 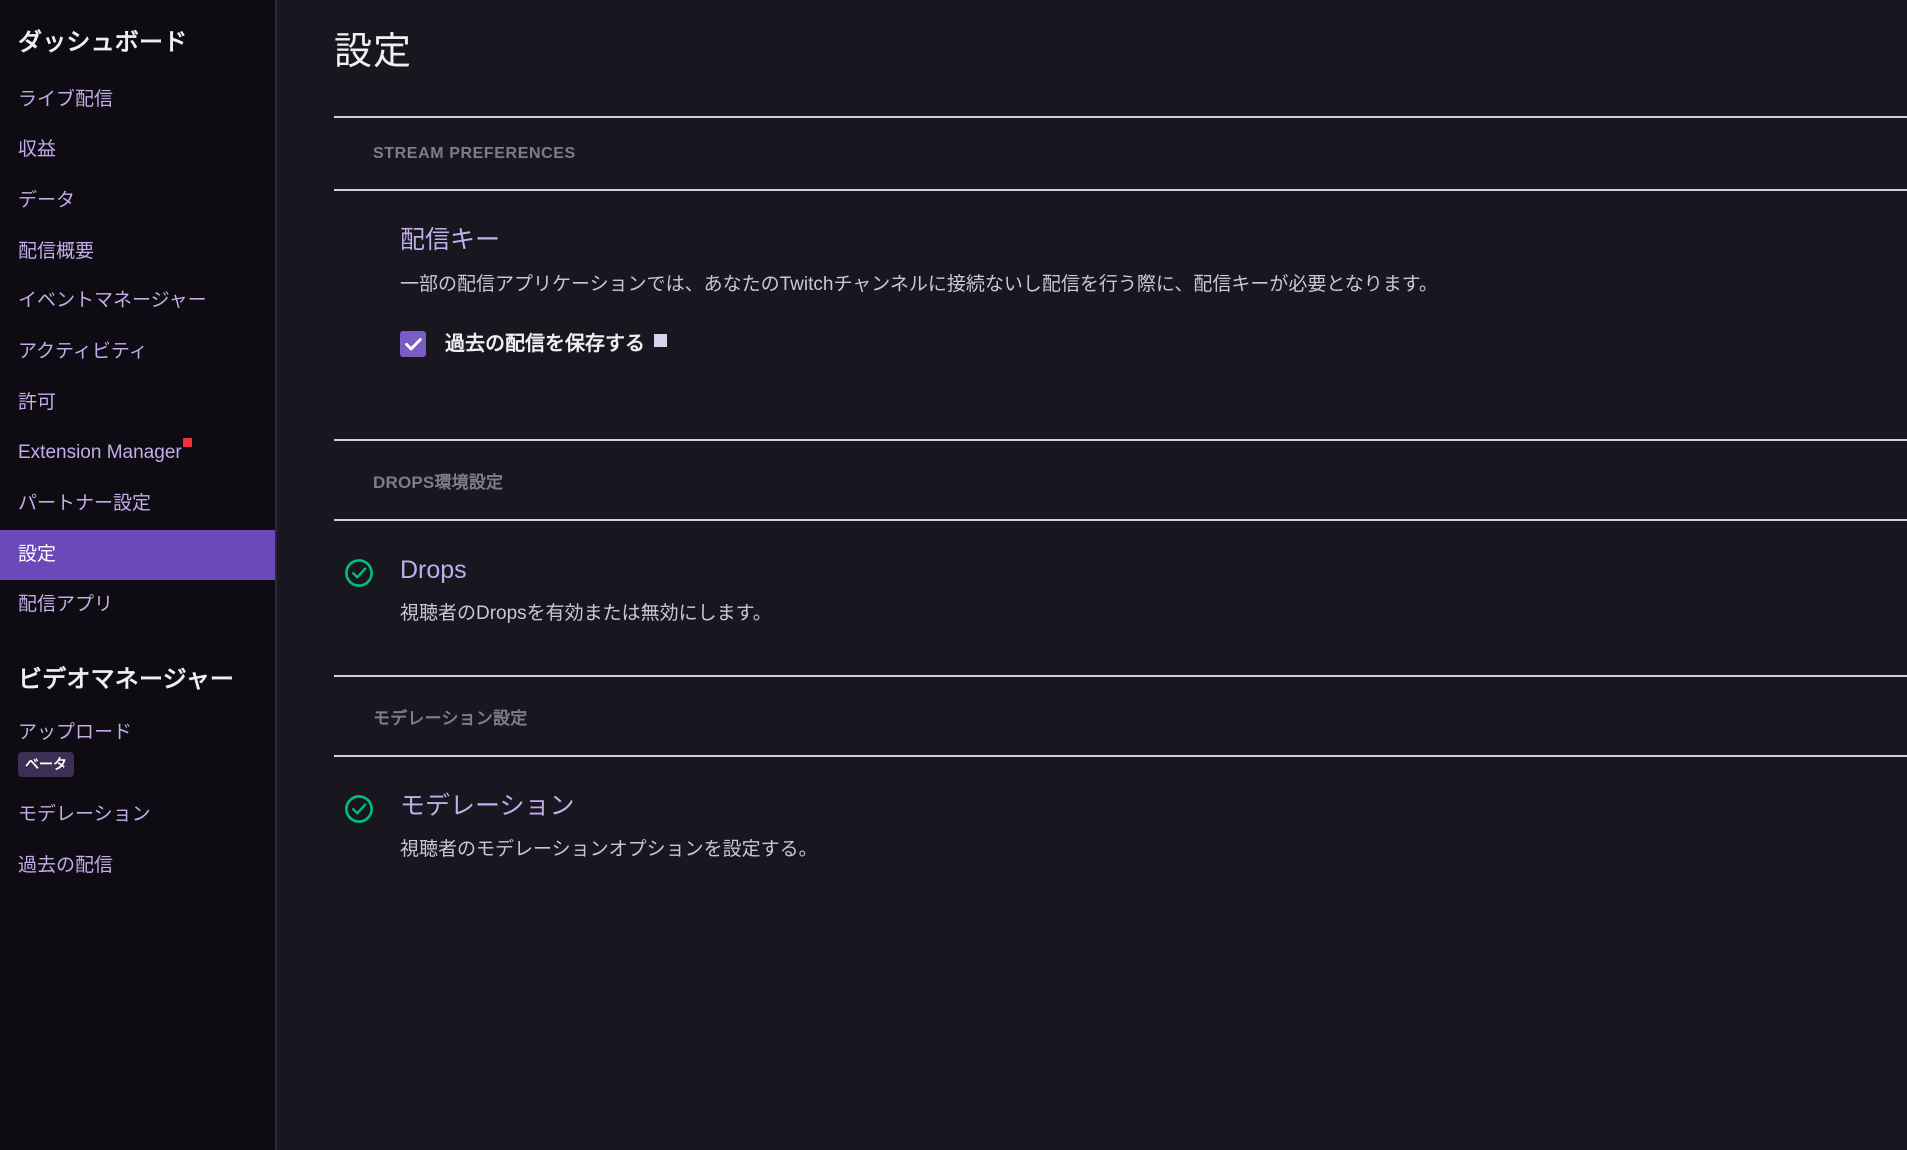 I want to click on sidebar-item-label: イベントマネージャー, so click(x=112, y=301).